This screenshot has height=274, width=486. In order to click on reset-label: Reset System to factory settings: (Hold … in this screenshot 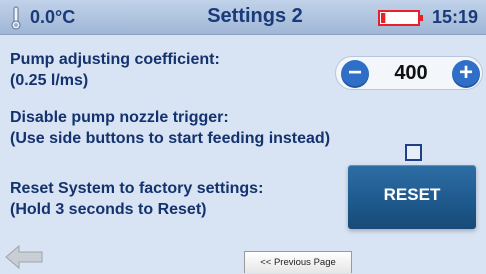, I will do `click(136, 199)`.